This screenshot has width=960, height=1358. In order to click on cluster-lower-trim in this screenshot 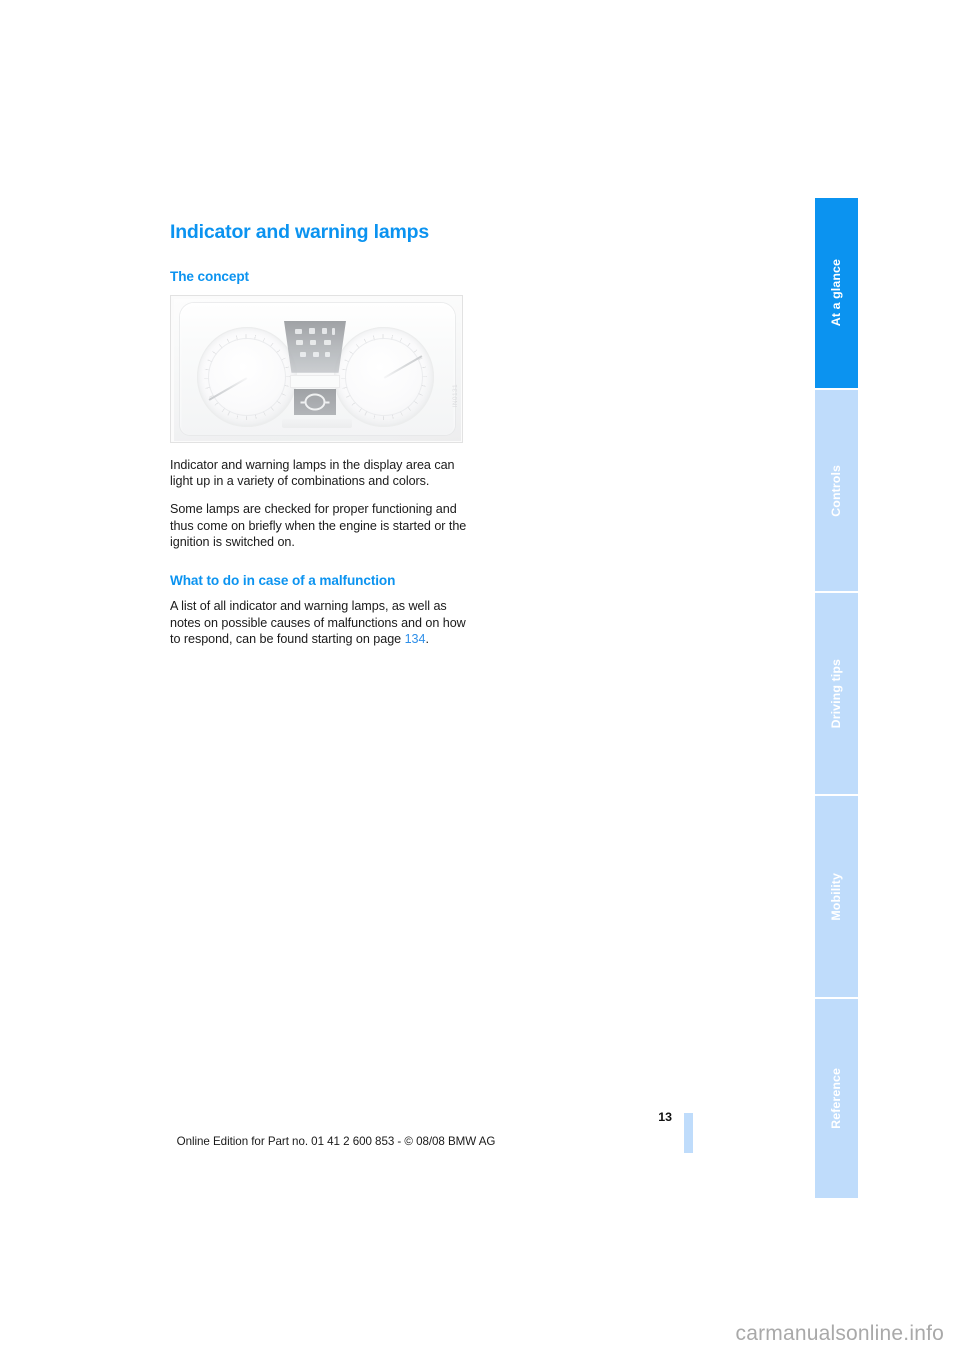, I will do `click(317, 423)`.